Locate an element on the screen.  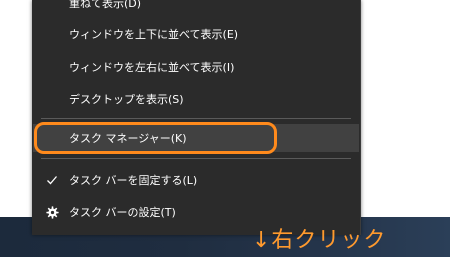
menu-item-show-desktop: デスクトップを表示(S) is located at coordinates (196, 99).